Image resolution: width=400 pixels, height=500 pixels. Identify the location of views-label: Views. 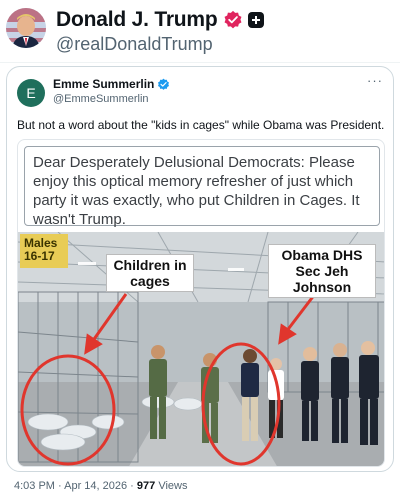
(171, 486).